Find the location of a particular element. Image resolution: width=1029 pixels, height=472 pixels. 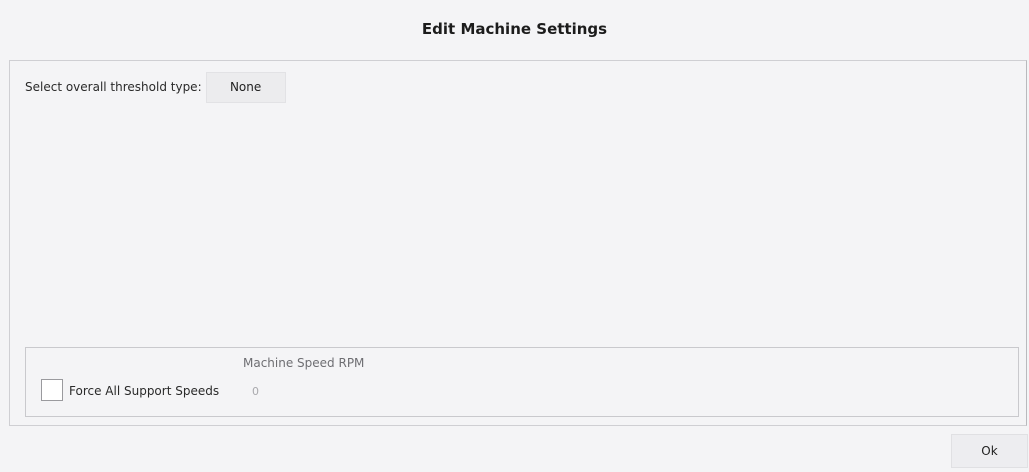

threshold-type-label: Select overall threshold type: is located at coordinates (113, 87).